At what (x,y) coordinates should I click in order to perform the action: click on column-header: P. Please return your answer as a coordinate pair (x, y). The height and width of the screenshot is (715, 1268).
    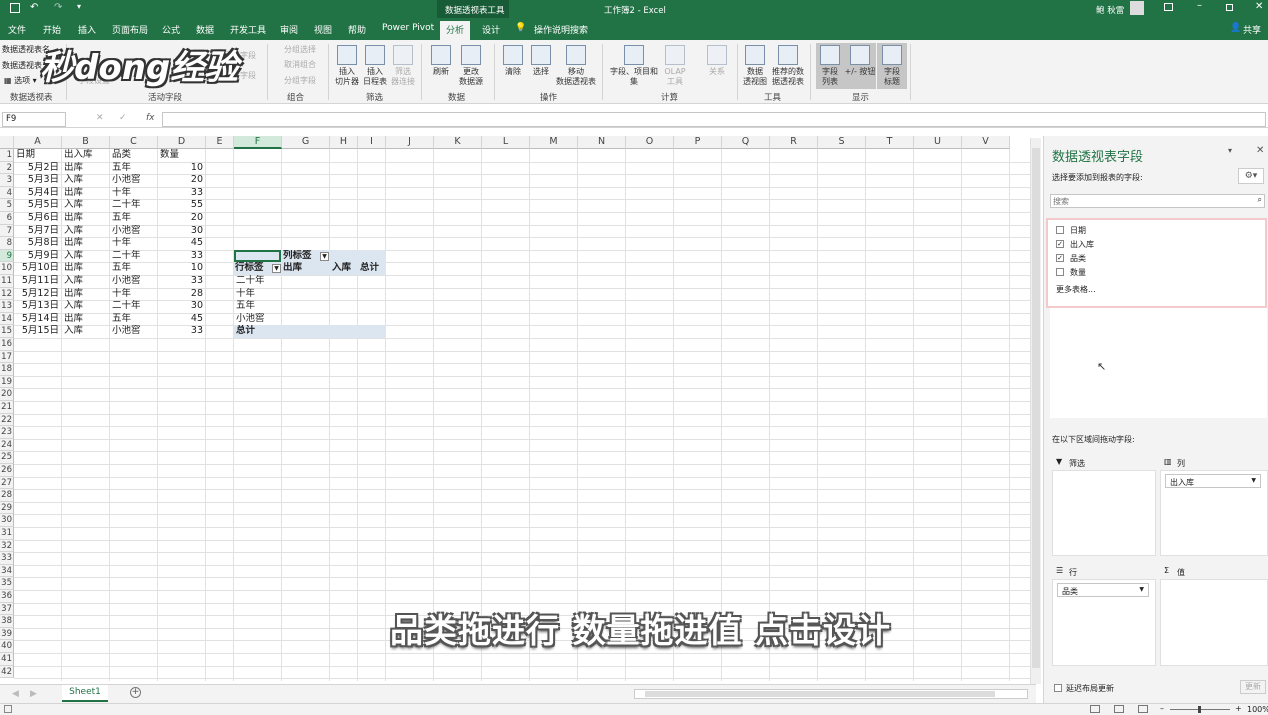
    Looking at the image, I should click on (698, 142).